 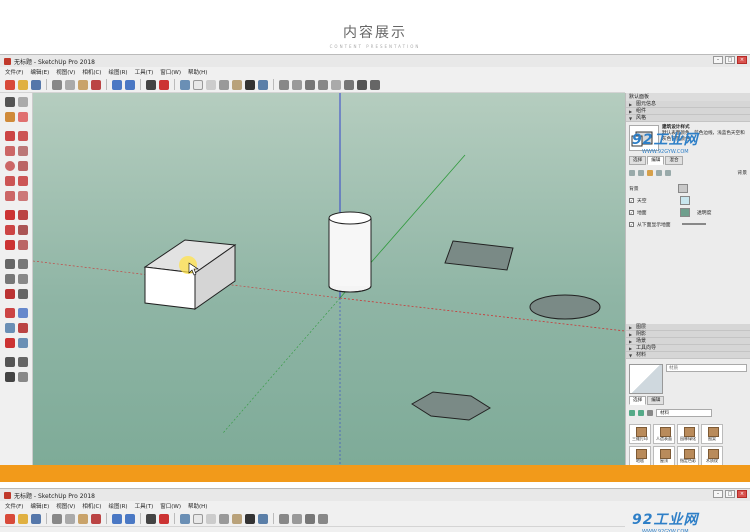 I want to click on back-view-icon, so click(x=336, y=84).